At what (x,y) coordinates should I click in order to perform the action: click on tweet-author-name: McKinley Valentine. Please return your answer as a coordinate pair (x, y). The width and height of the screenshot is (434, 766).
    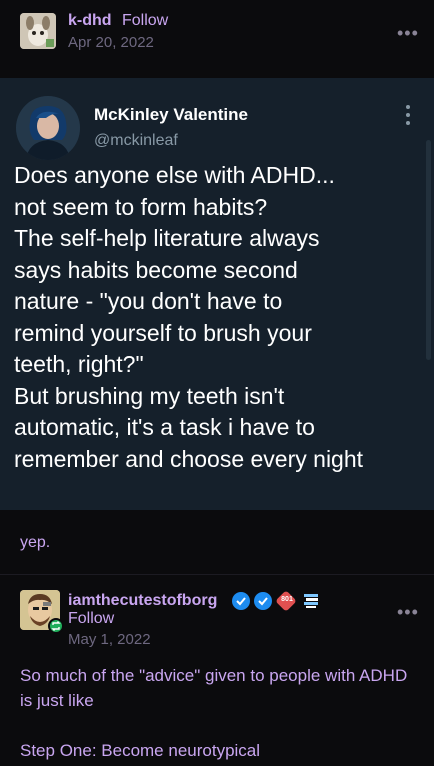
    Looking at the image, I should click on (171, 114).